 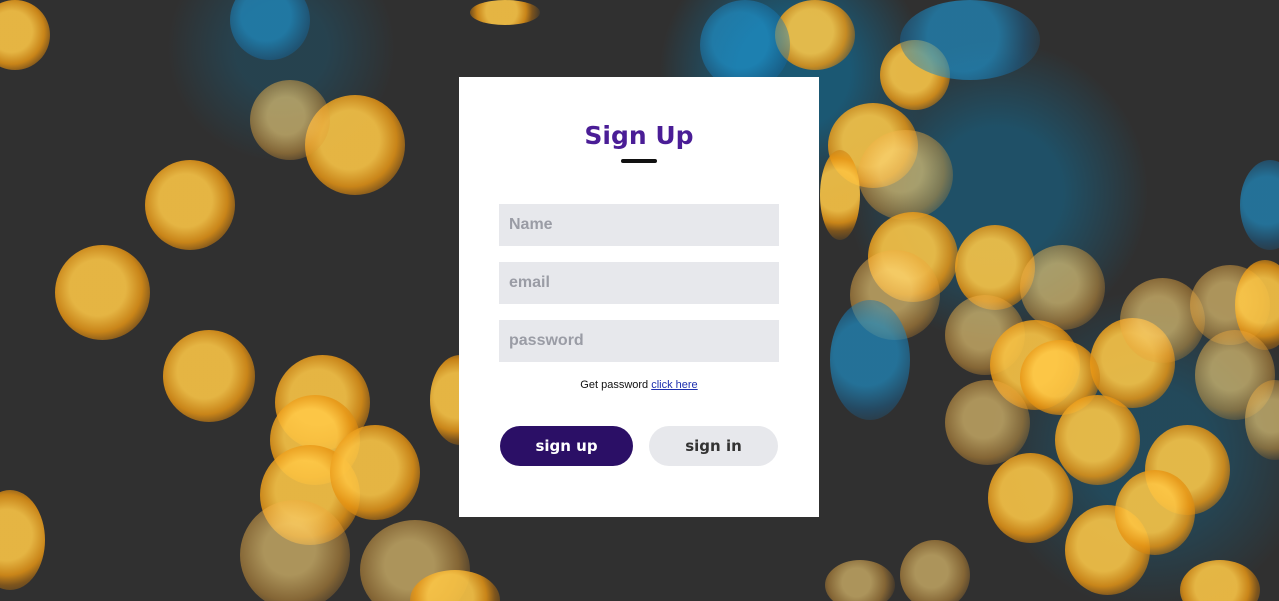 I want to click on password-input, so click(x=639, y=341).